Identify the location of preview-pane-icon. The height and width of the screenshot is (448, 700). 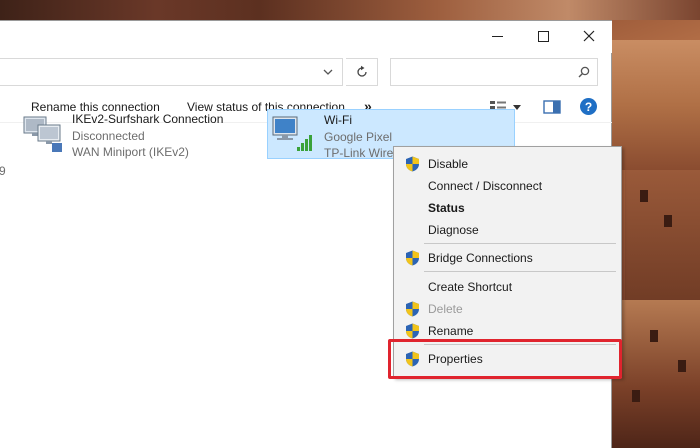
(552, 107).